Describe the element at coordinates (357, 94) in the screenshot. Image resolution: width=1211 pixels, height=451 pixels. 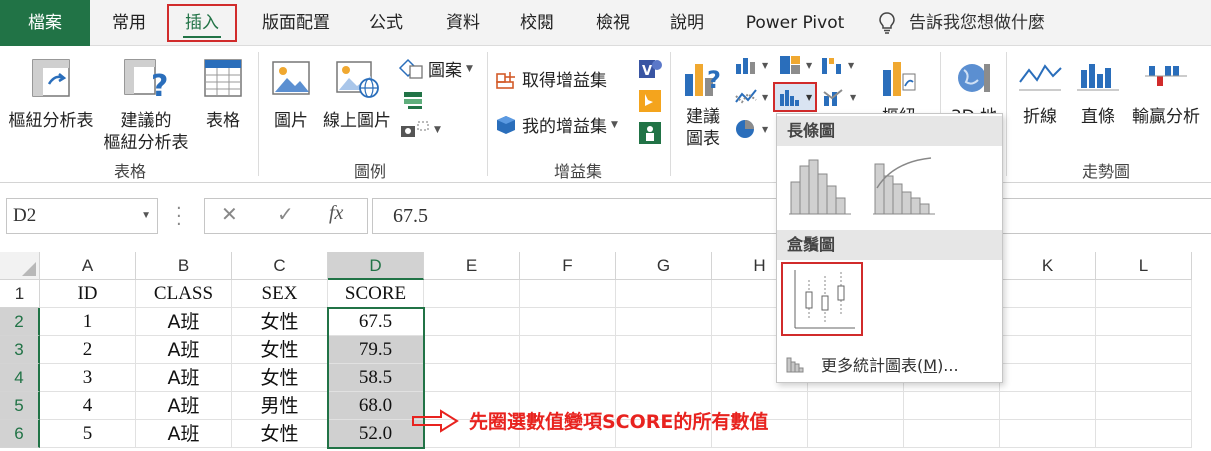
I see `online-pictures-button: 線上圖片` at that location.